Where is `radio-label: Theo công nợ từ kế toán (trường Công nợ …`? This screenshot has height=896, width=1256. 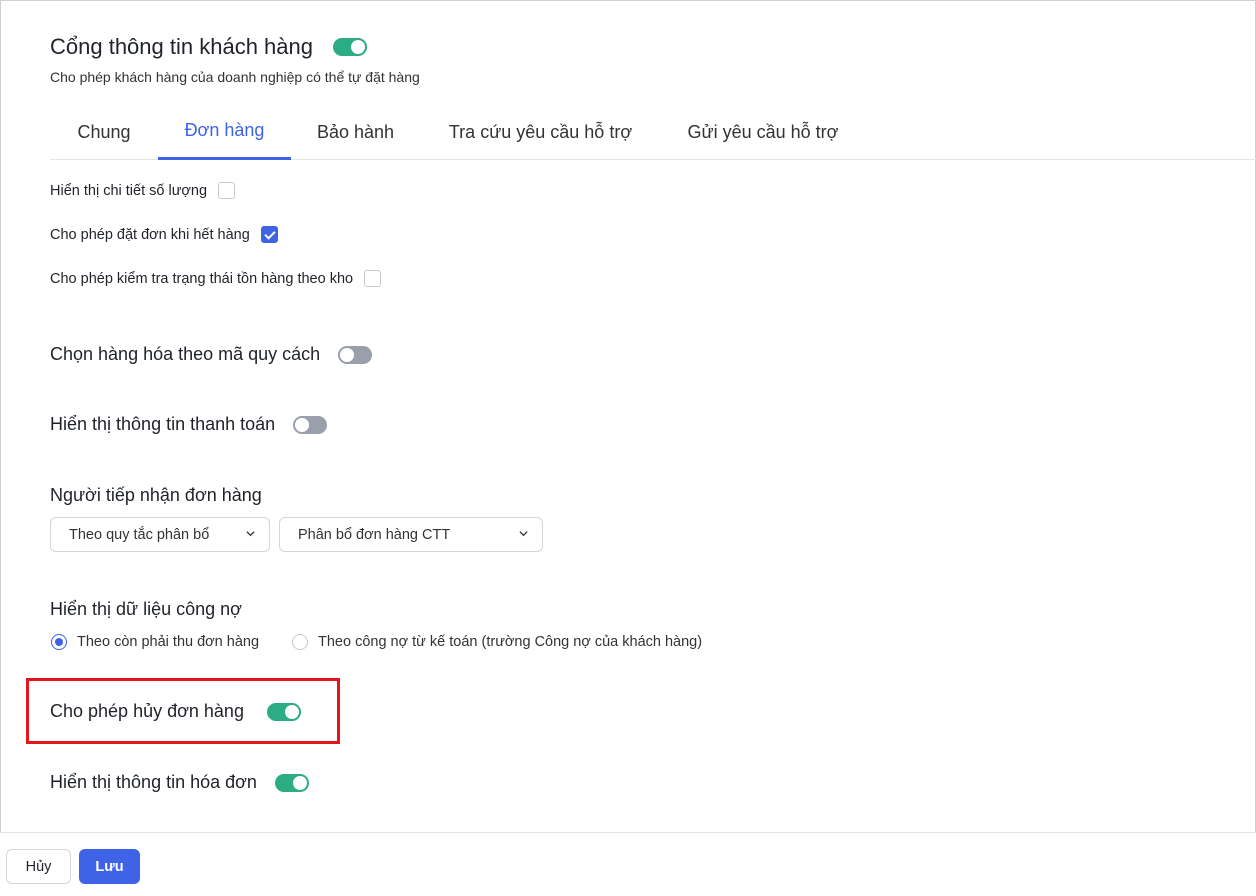
radio-label: Theo công nợ từ kế toán (trường Công nợ … is located at coordinates (510, 642).